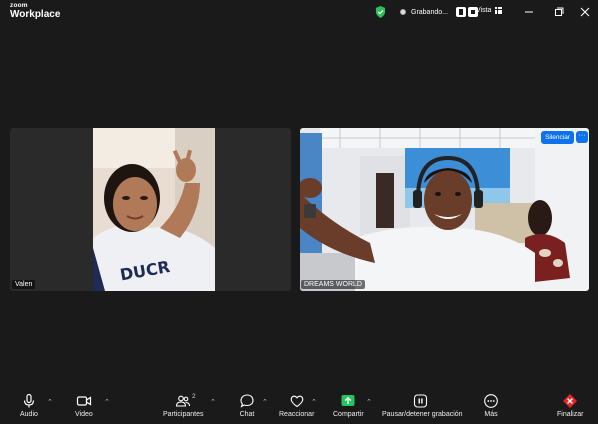 This screenshot has width=598, height=424. I want to click on audio-options-caret-icon: ⌃, so click(50, 402).